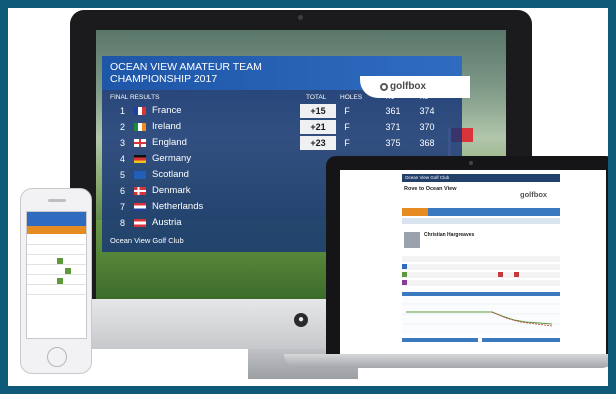  What do you see at coordinates (318, 111) in the screenshot?
I see `row-total: +15` at bounding box center [318, 111].